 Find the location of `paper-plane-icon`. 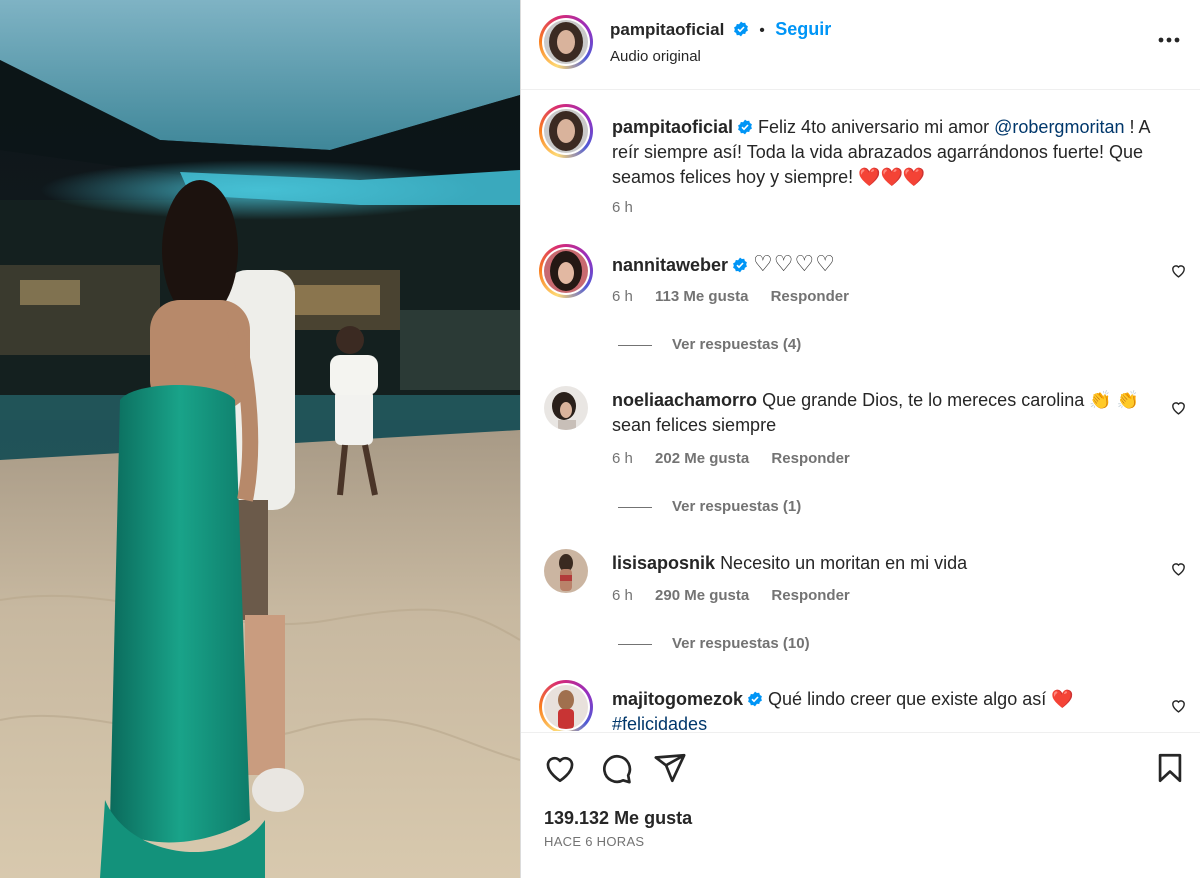

paper-plane-icon is located at coordinates (670, 768).